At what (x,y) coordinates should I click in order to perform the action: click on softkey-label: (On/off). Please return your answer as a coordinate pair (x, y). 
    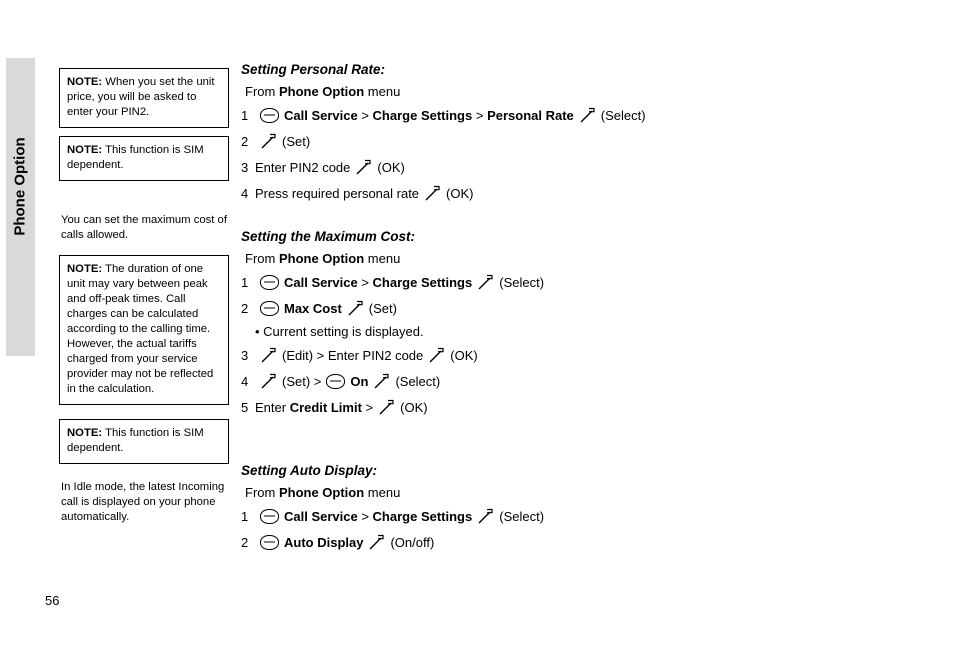
    Looking at the image, I should click on (412, 542).